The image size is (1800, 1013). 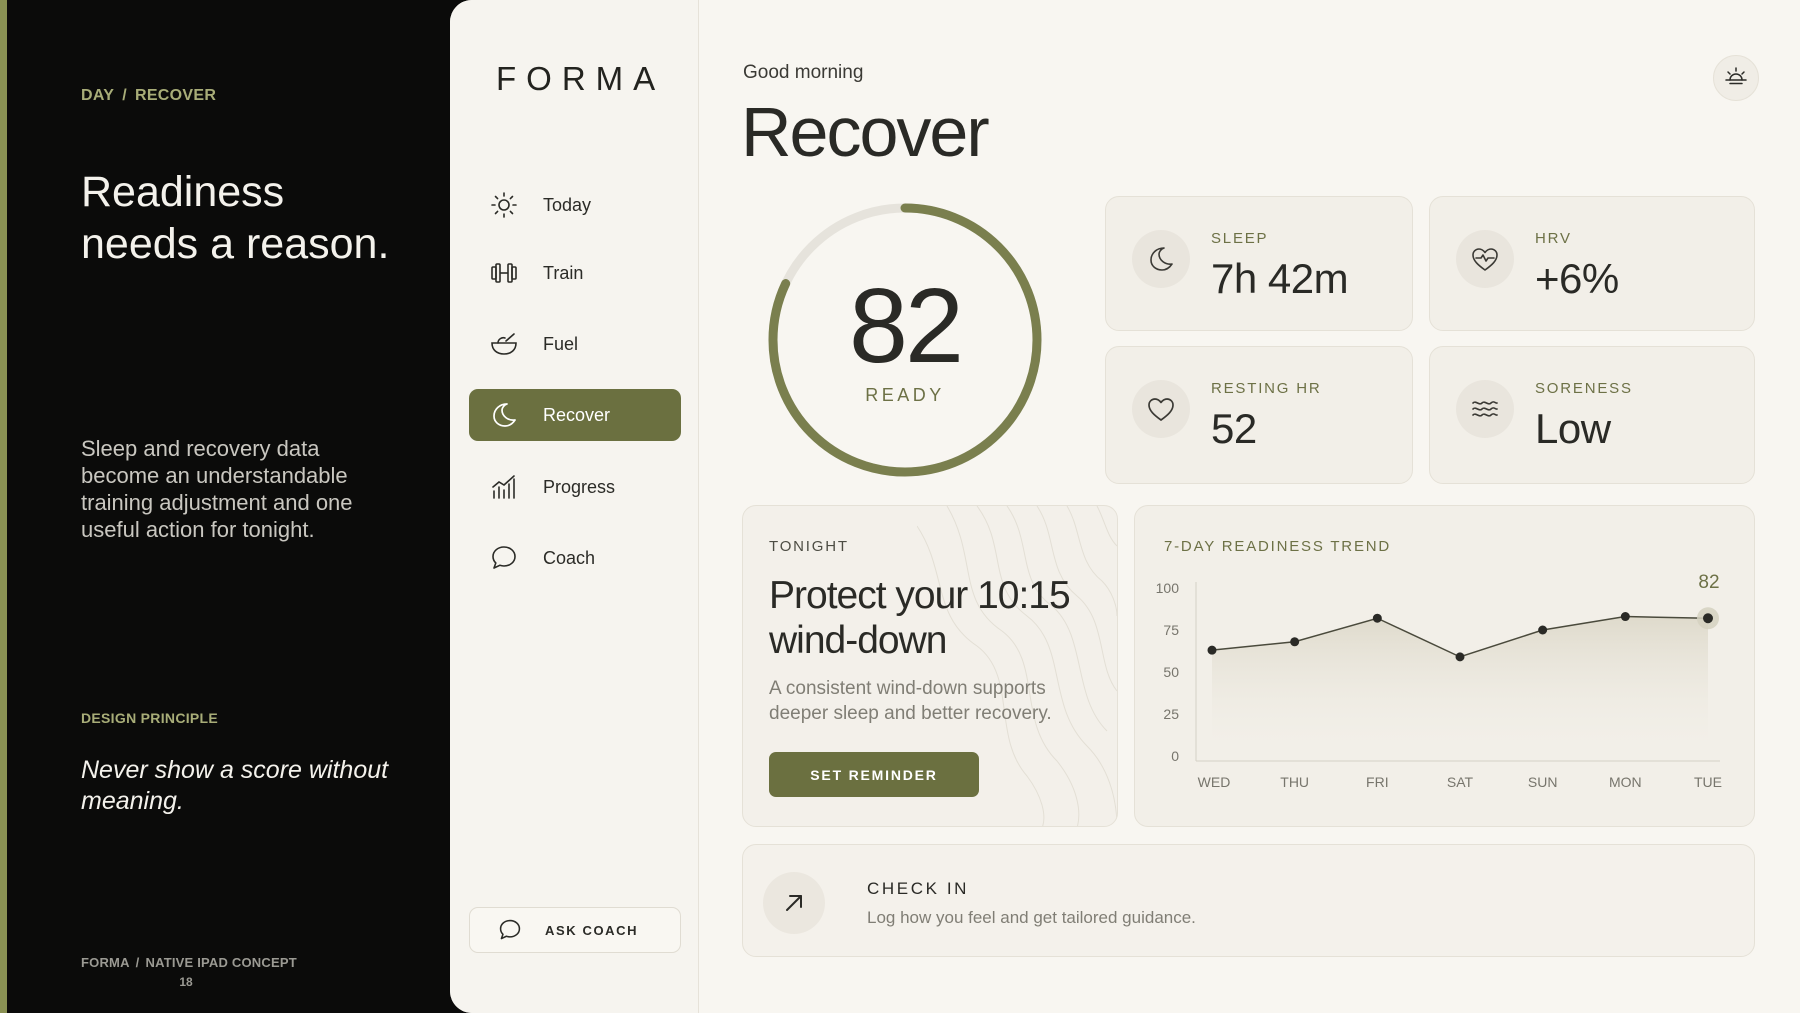 I want to click on trend-chart: 0 25 50 75 100 WED THU FRI SAT SUN MON TUE 82, so click(x=1439, y=681).